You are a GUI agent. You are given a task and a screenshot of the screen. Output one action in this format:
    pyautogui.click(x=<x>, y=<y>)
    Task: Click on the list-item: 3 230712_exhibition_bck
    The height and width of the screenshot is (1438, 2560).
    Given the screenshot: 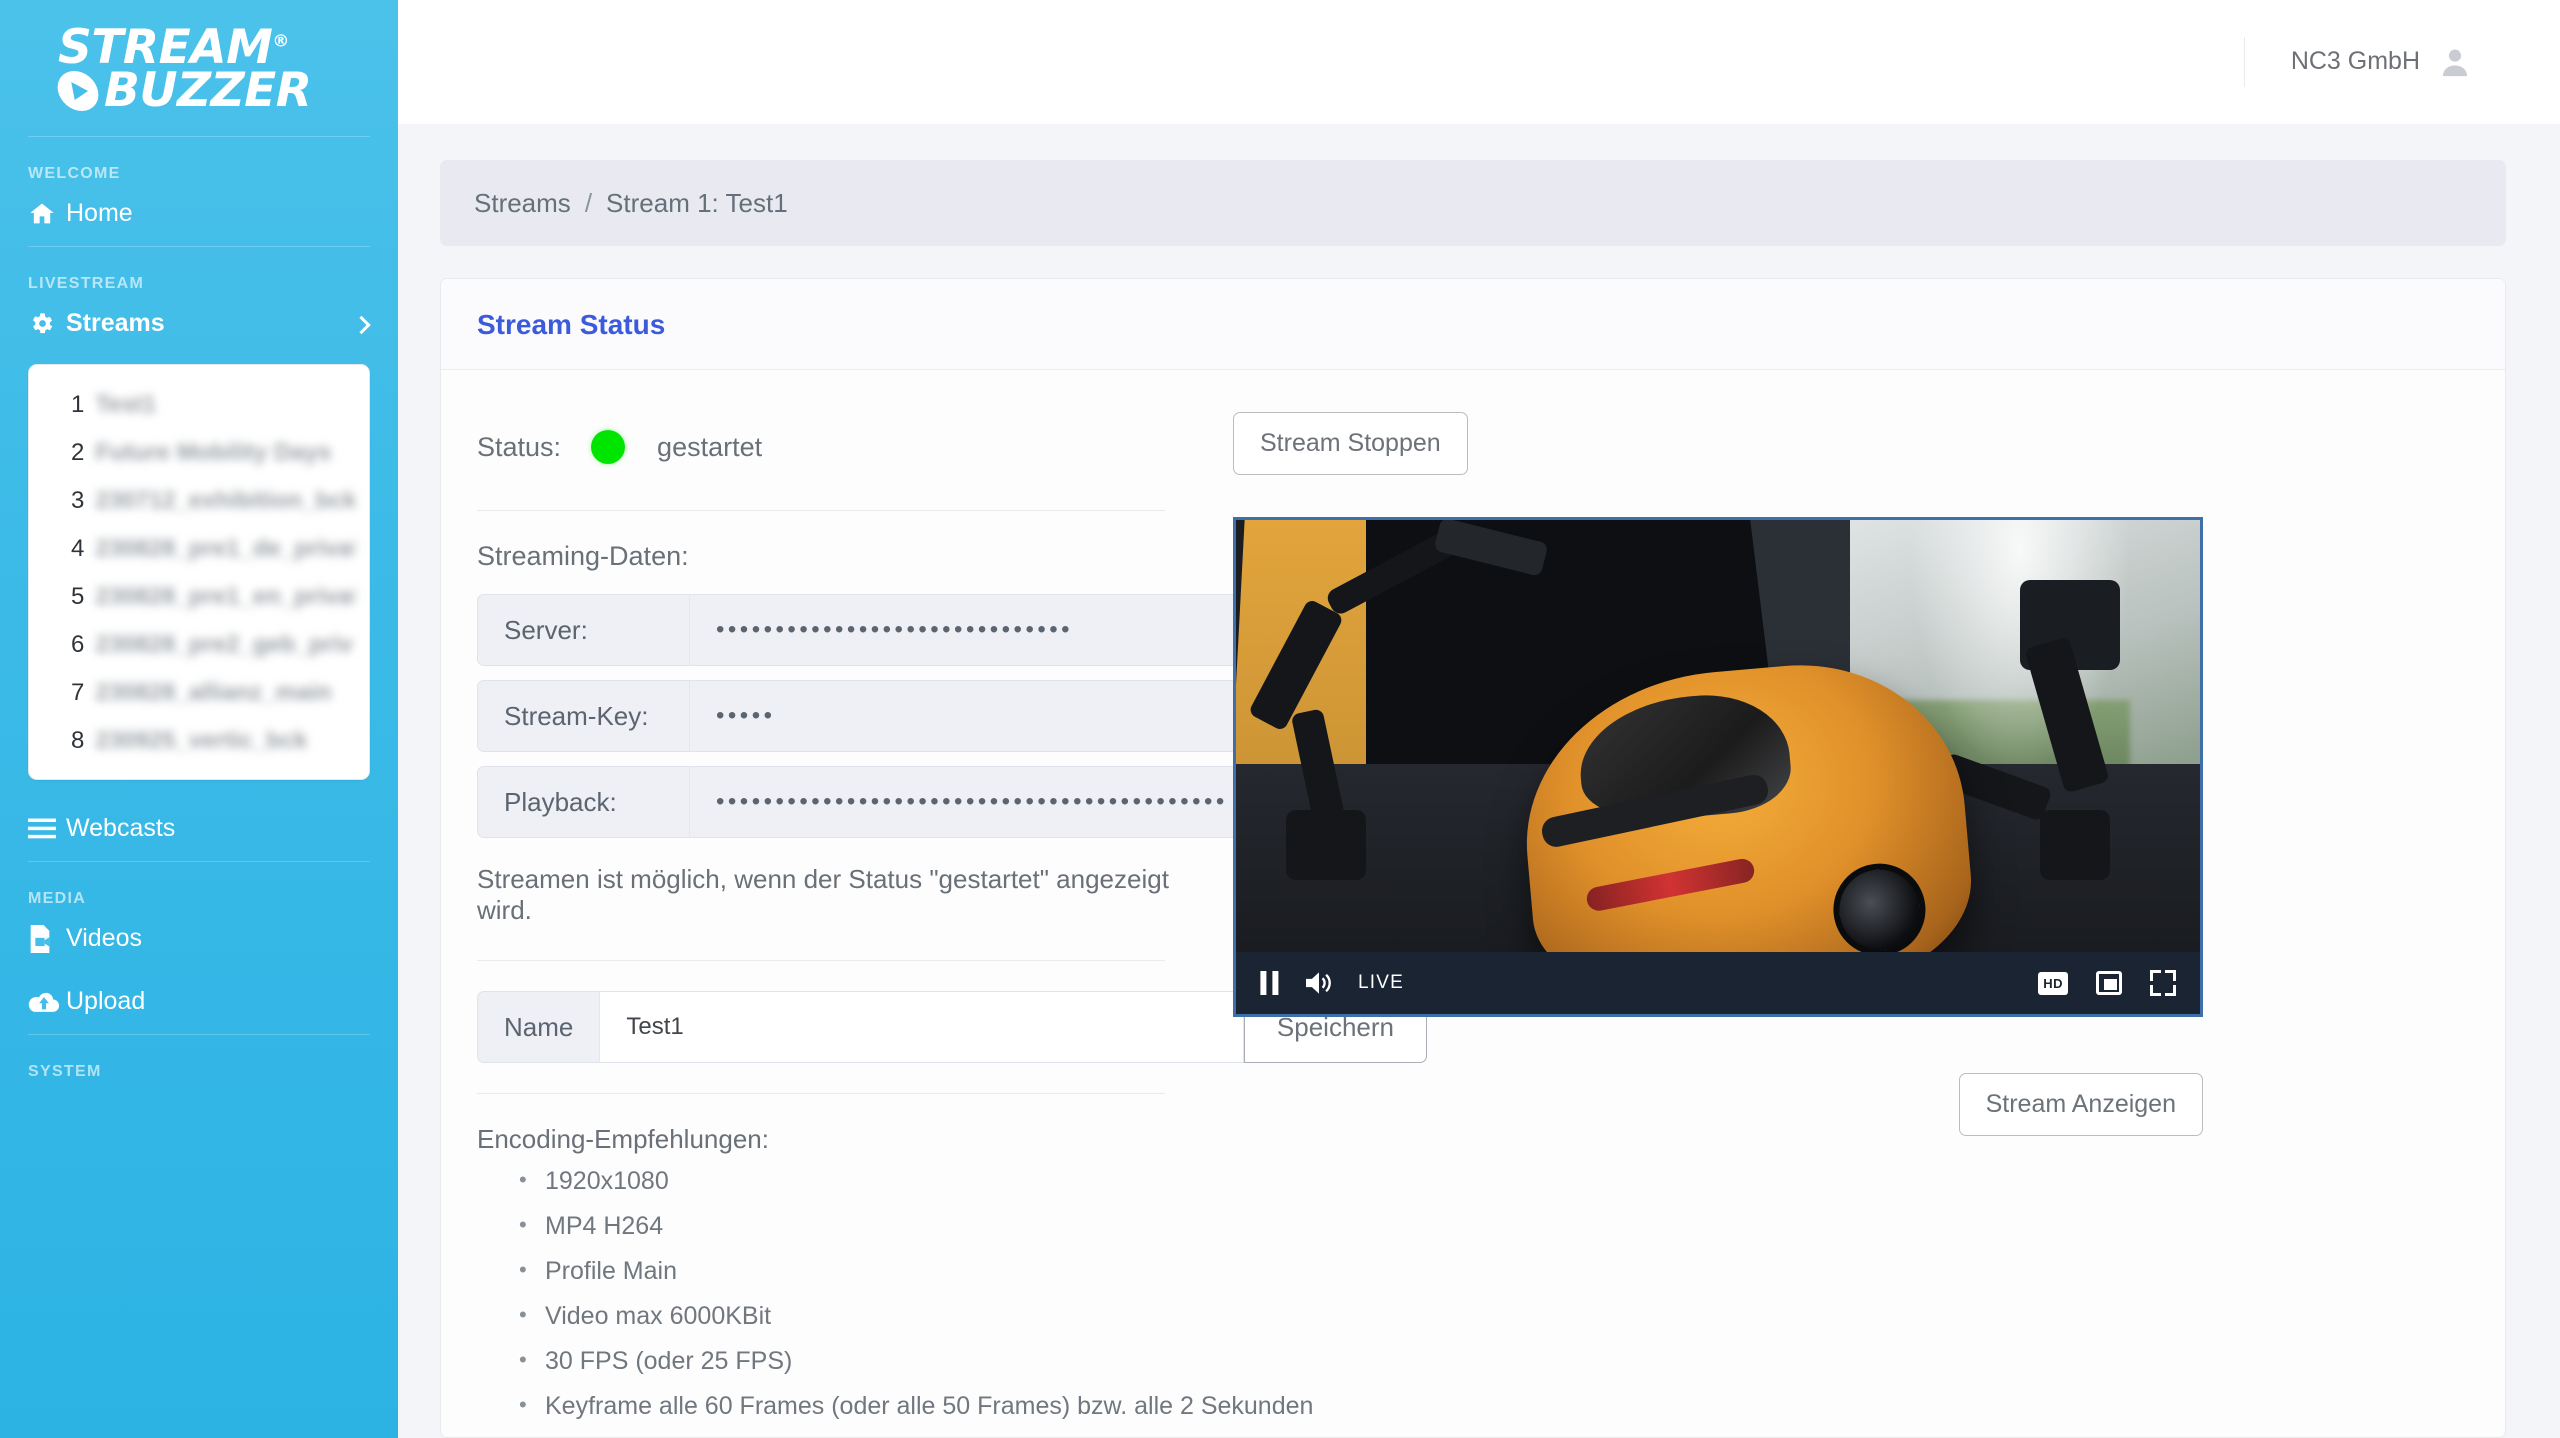 What is the action you would take?
    pyautogui.click(x=199, y=501)
    